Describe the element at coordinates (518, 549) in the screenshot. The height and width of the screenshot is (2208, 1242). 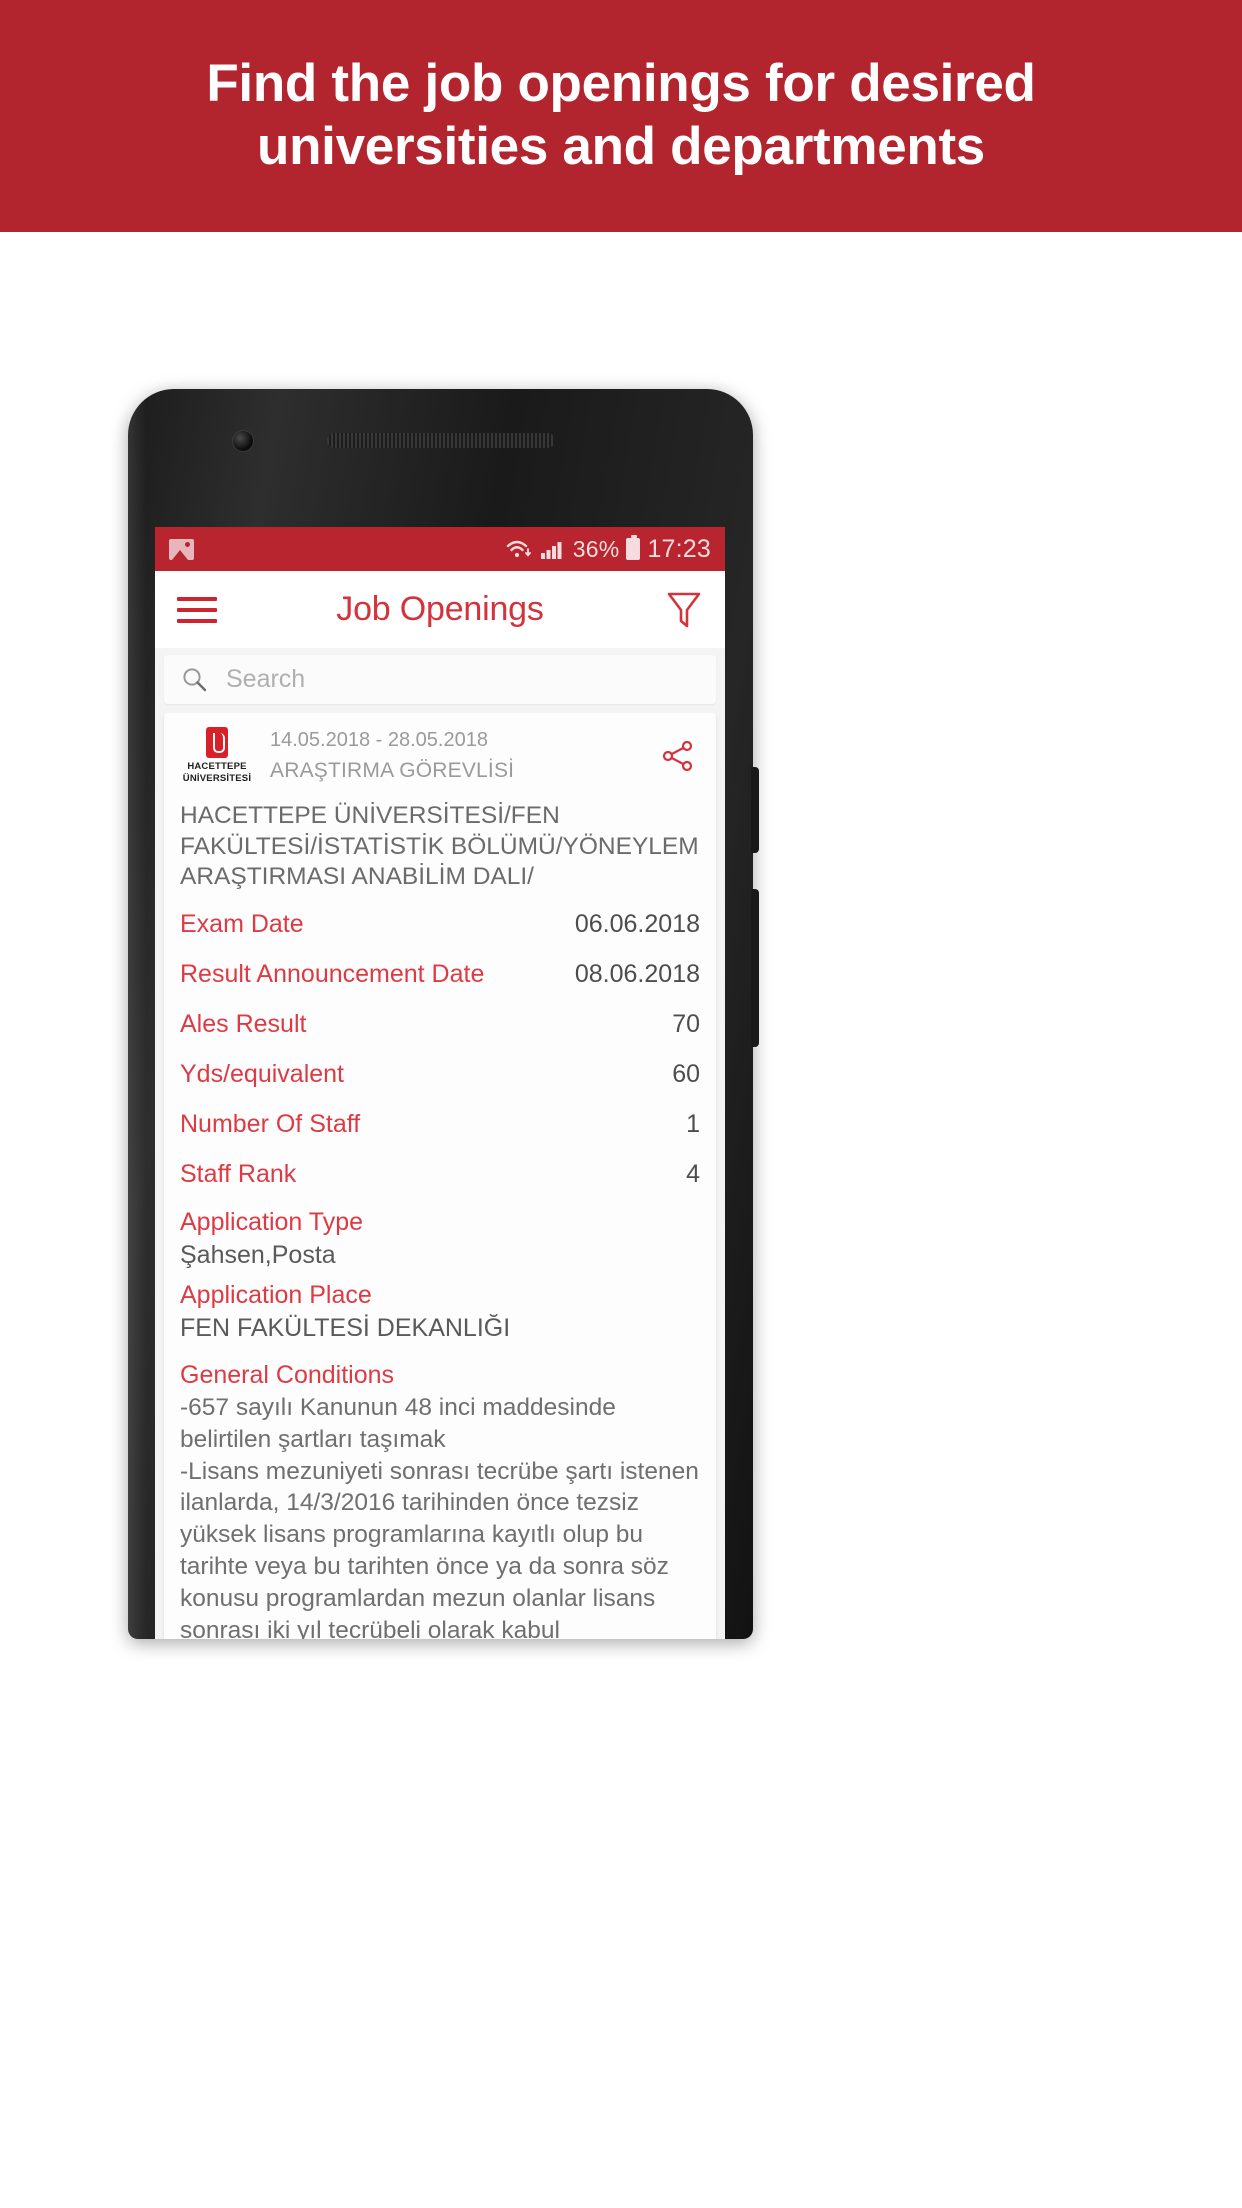
I see `wifi-icon` at that location.